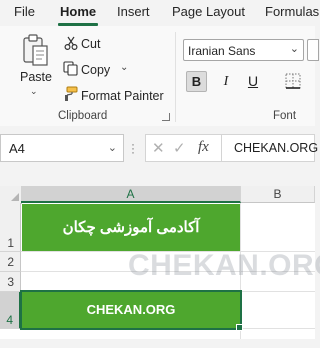  Describe the element at coordinates (285, 116) in the screenshot. I see `font-group-label: Font` at that location.